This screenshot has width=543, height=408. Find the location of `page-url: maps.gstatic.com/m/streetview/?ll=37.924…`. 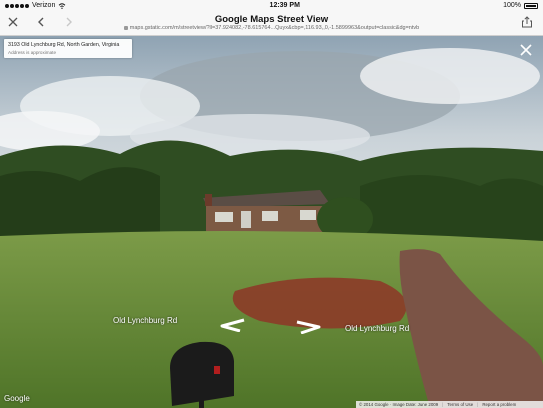

page-url: maps.gstatic.com/m/streetview/?ll=37.924… is located at coordinates (271, 28).